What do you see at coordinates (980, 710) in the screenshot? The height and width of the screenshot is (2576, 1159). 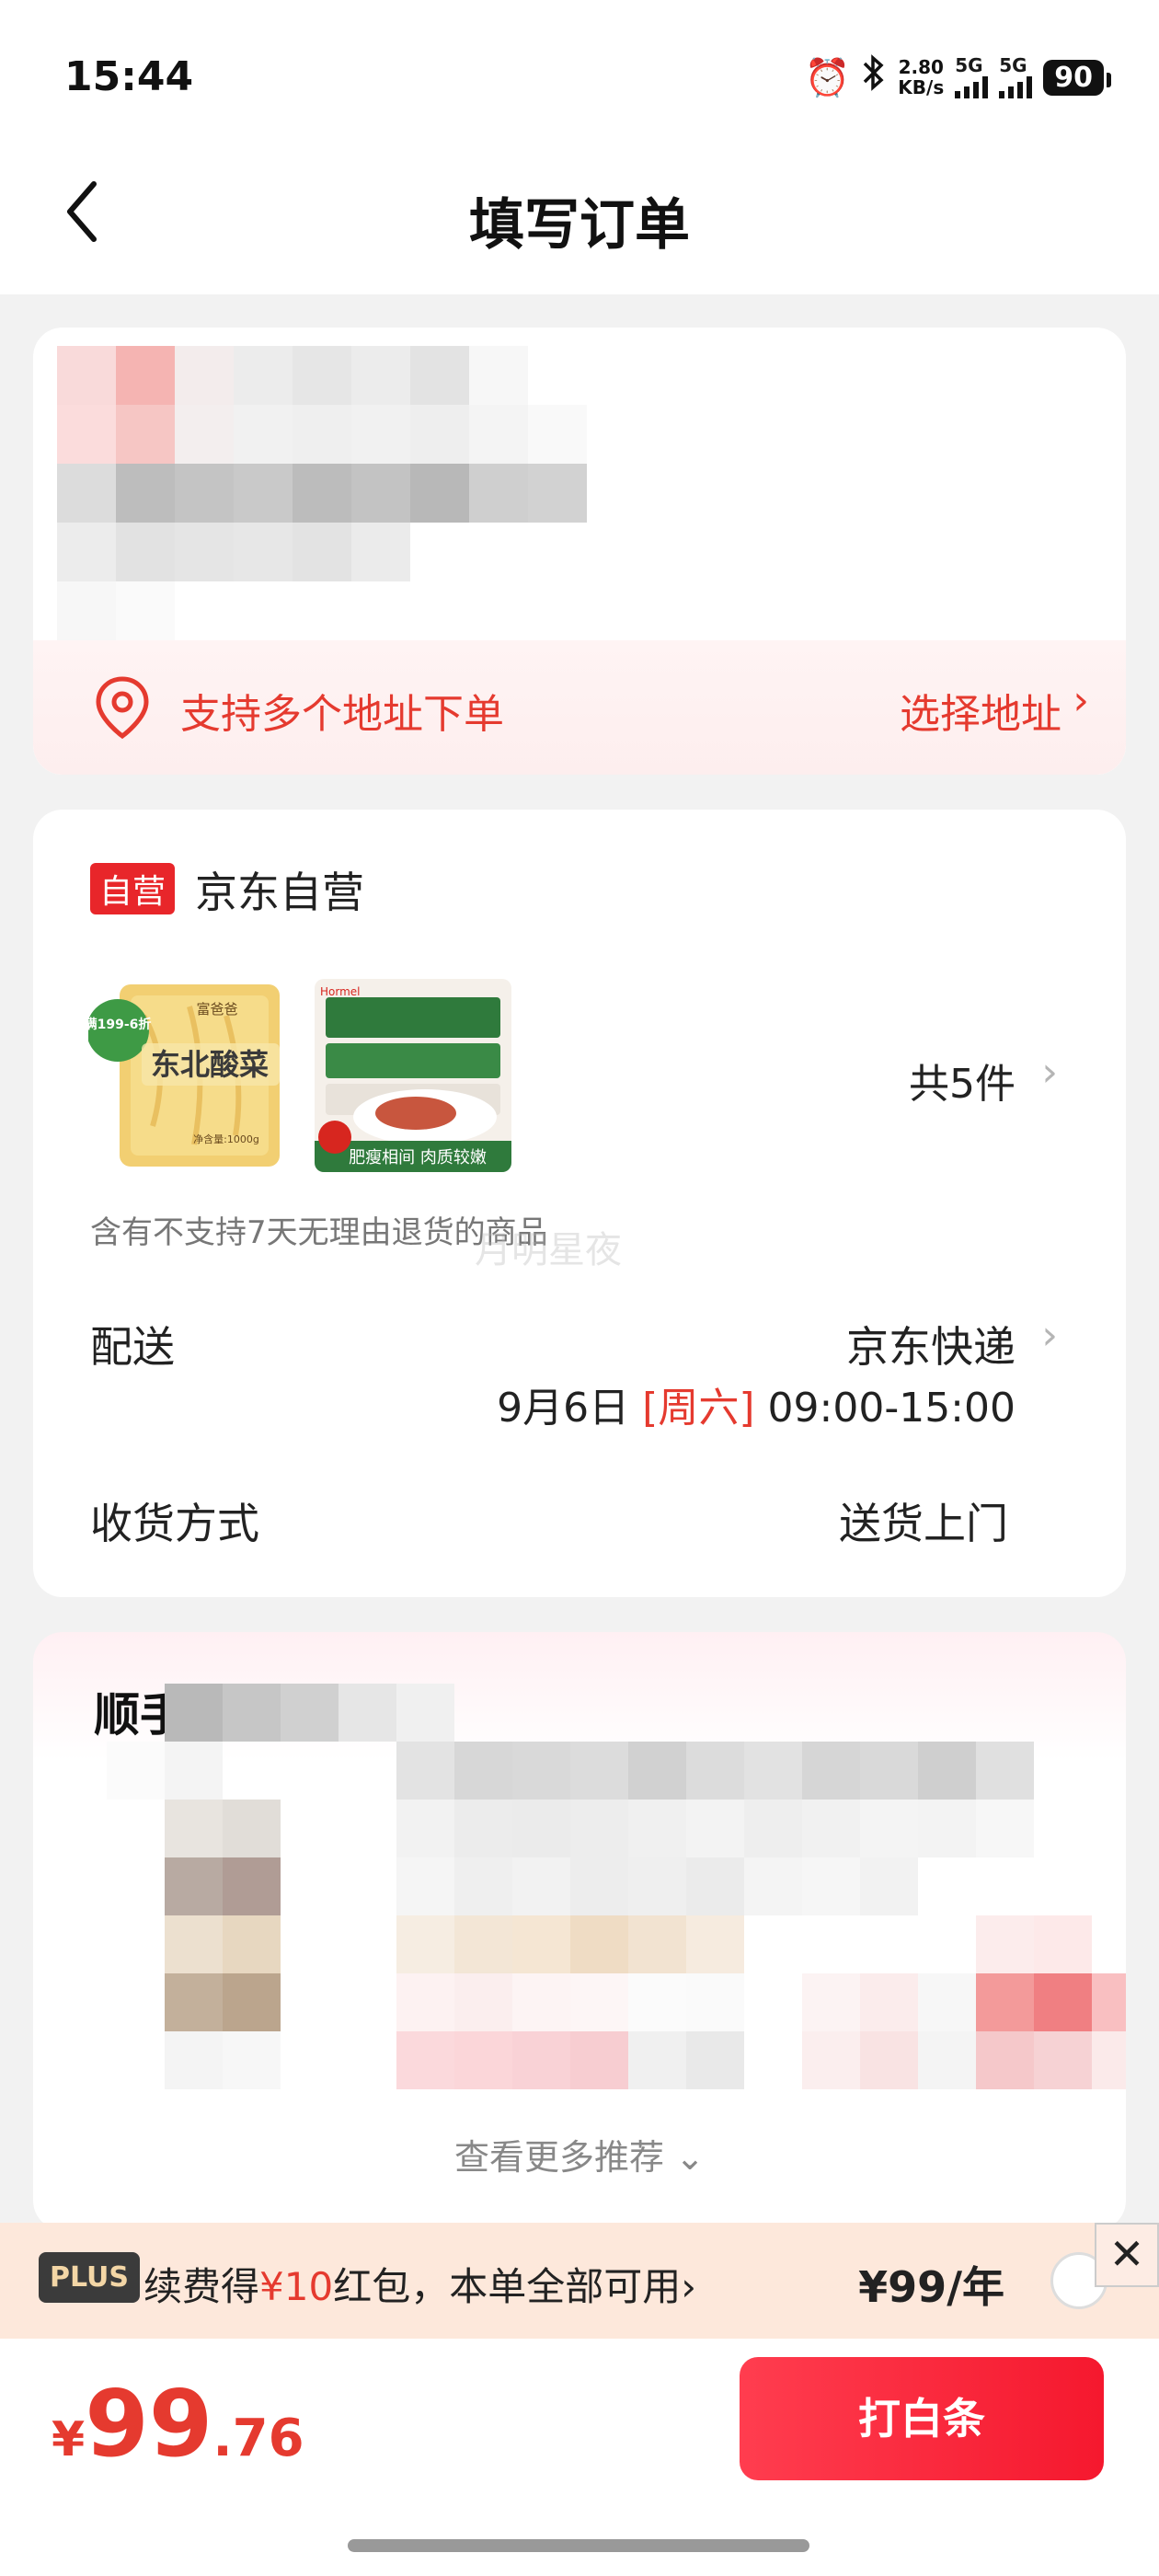 I see `choose-address-button: 选择地址` at bounding box center [980, 710].